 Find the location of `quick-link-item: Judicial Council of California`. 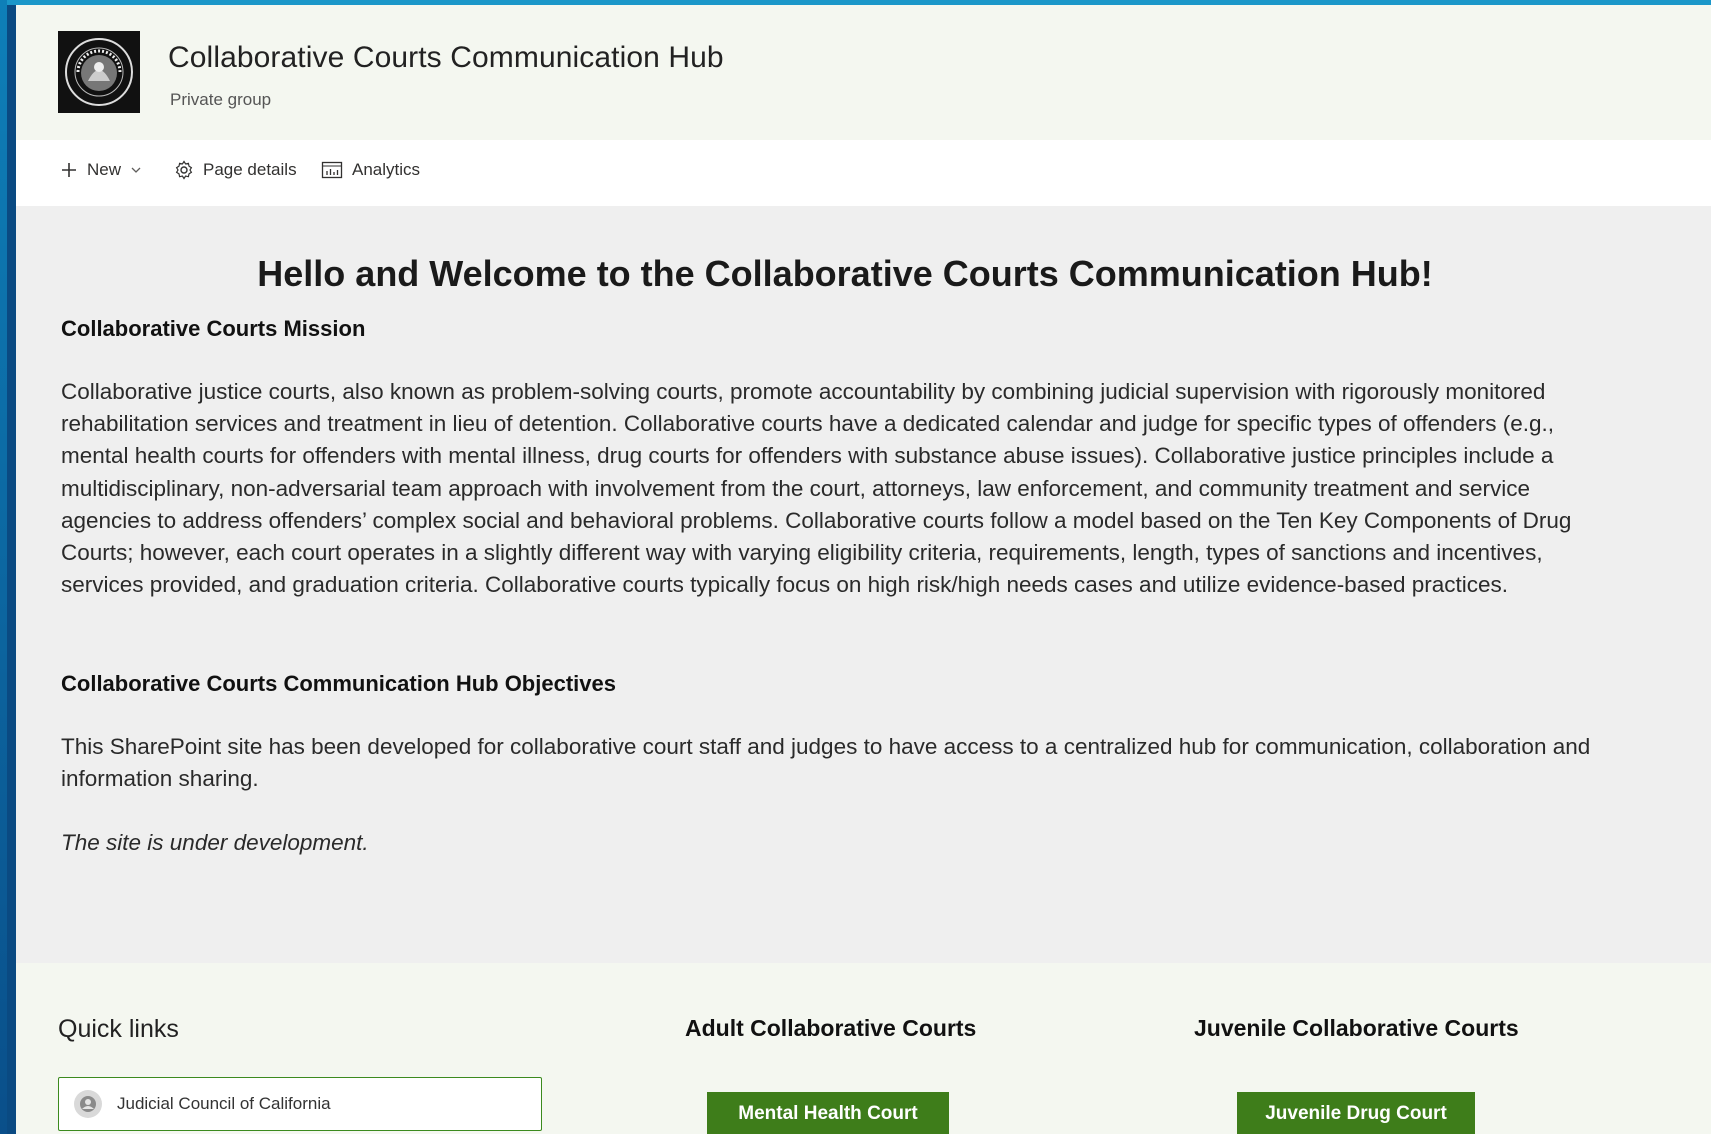

quick-link-item: Judicial Council of California is located at coordinates (300, 1104).